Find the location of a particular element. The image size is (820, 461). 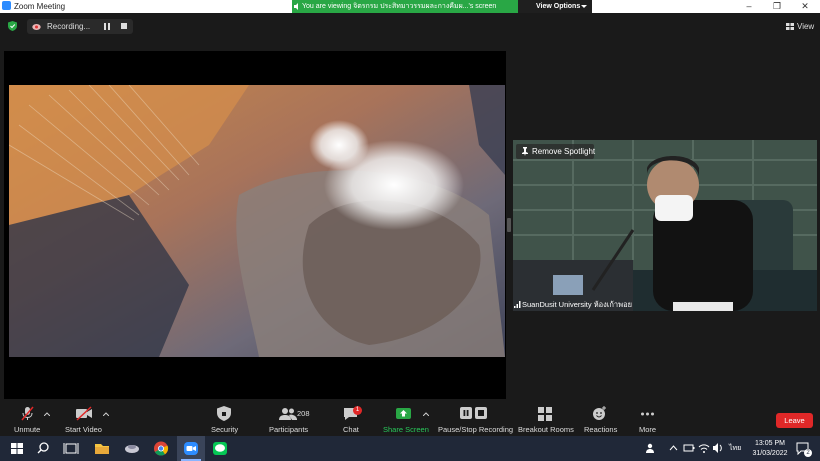

remove-spotlight-label: Remove Spotlight is located at coordinates (564, 151).